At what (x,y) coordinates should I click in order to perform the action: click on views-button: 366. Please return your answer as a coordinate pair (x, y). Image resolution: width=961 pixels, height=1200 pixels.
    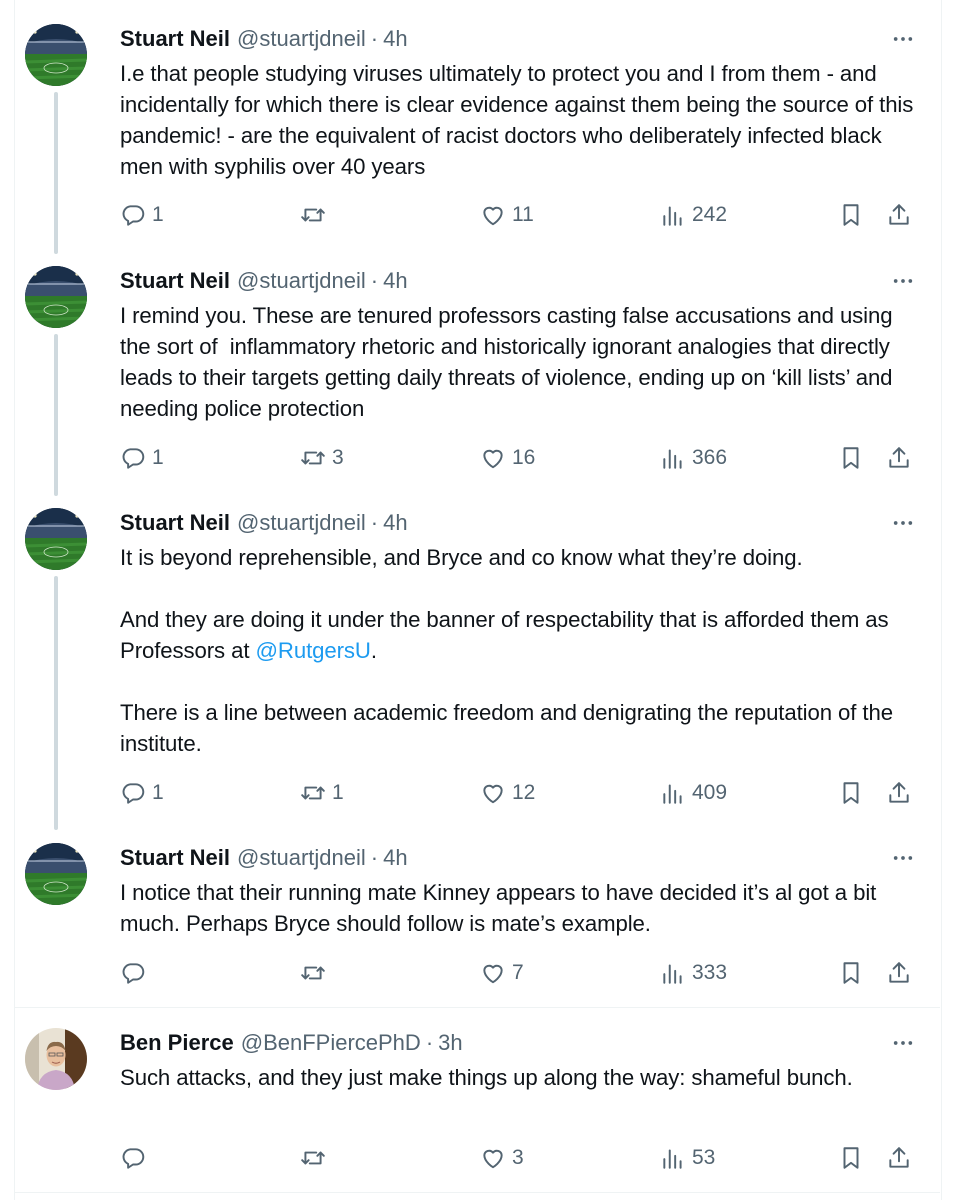
    Looking at the image, I should click on (693, 458).